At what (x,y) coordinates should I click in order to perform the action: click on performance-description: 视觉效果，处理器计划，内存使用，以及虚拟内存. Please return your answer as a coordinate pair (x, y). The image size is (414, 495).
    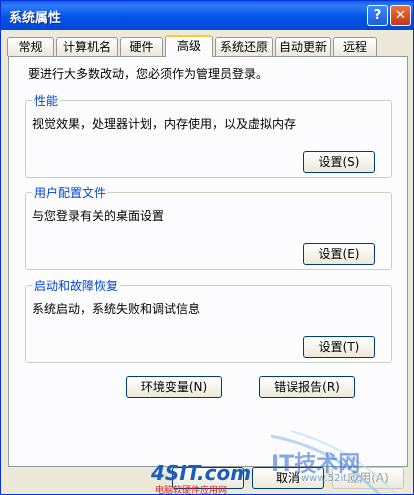
    Looking at the image, I should click on (164, 124).